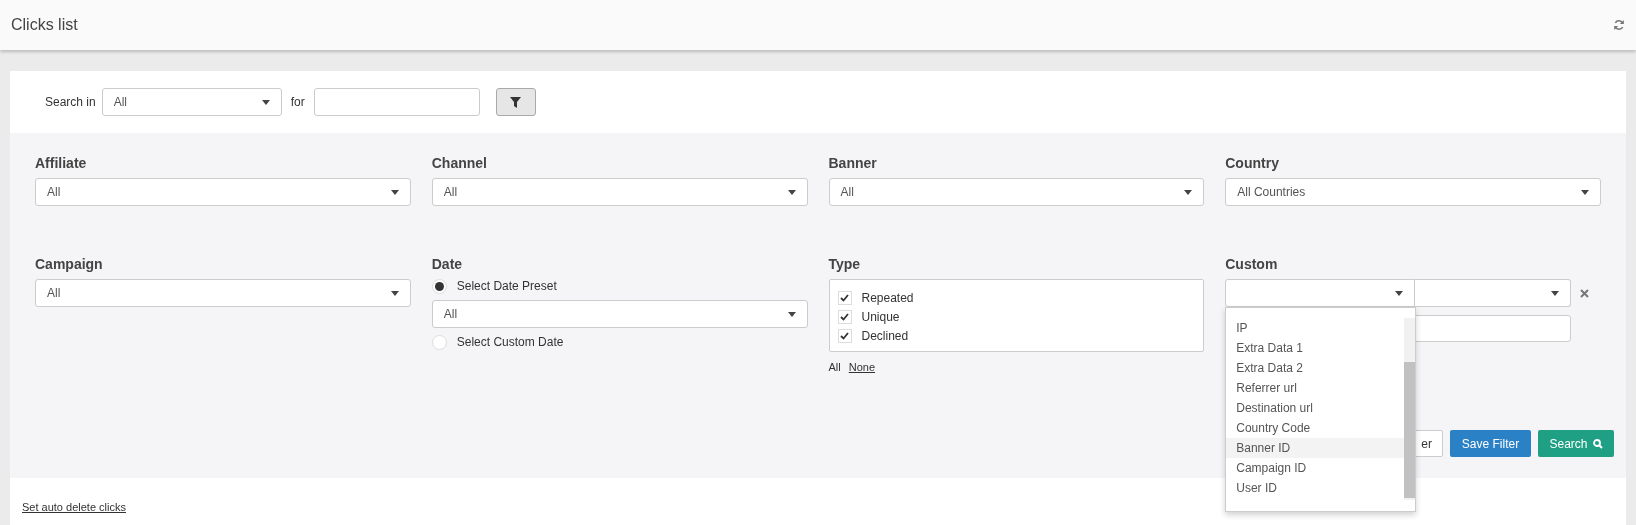  Describe the element at coordinates (1490, 443) in the screenshot. I see `action-button: Save Filter` at that location.